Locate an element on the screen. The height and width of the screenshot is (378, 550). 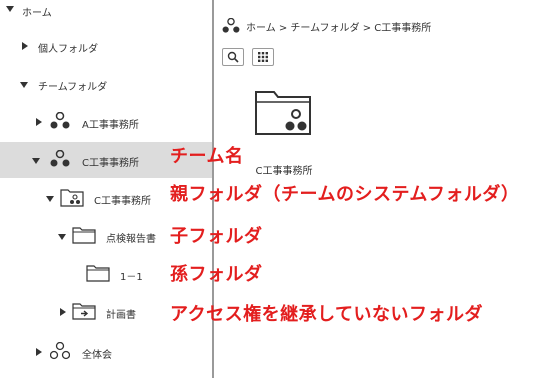
tree-item-personal-folder: 個人フォルダ is located at coordinates (106, 46).